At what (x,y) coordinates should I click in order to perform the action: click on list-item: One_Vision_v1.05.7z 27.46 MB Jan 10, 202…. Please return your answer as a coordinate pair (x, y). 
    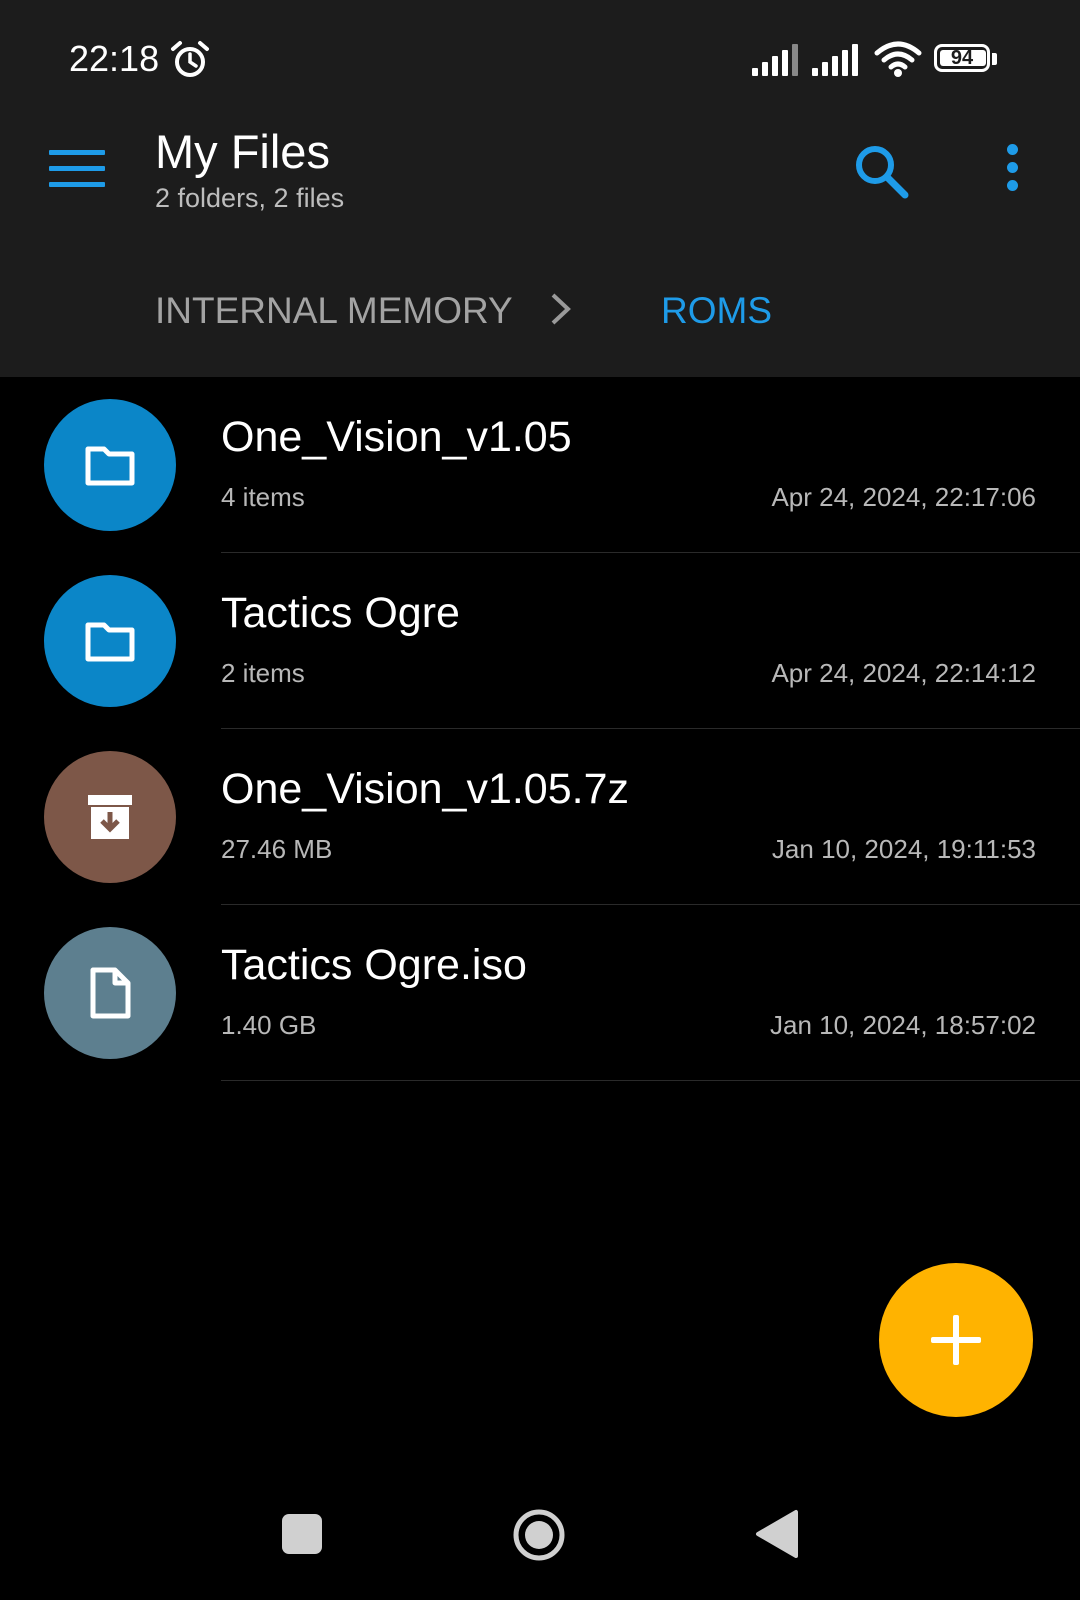
    Looking at the image, I should click on (540, 817).